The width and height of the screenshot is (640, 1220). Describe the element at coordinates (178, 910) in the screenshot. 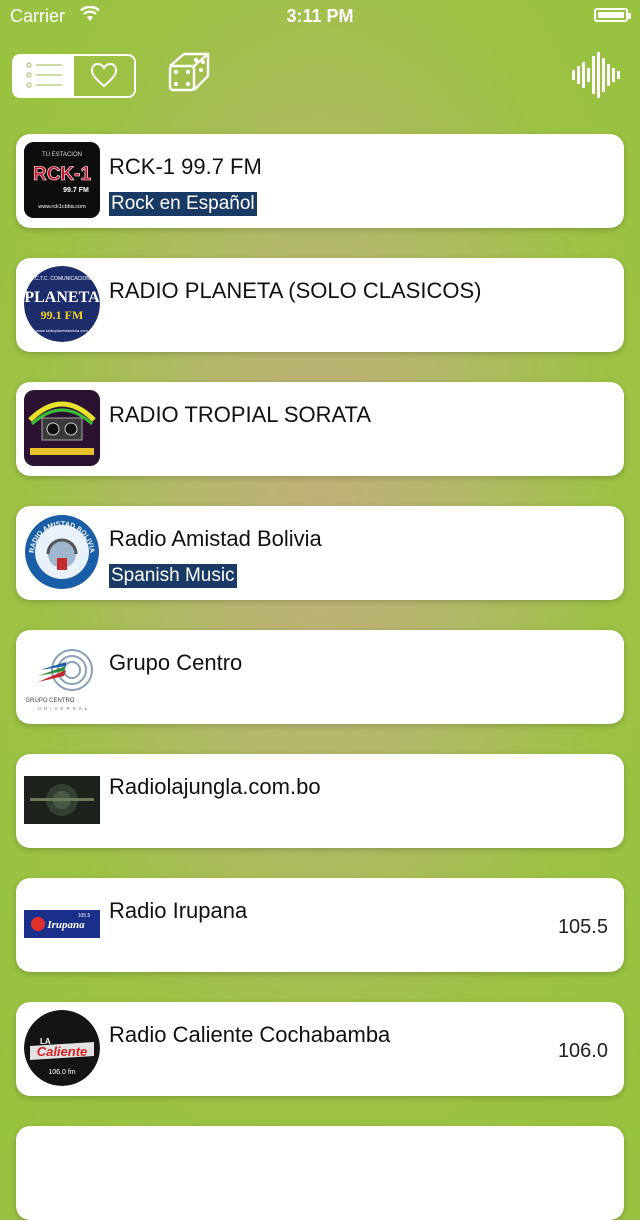

I see `station-name: Radio Irupana` at that location.